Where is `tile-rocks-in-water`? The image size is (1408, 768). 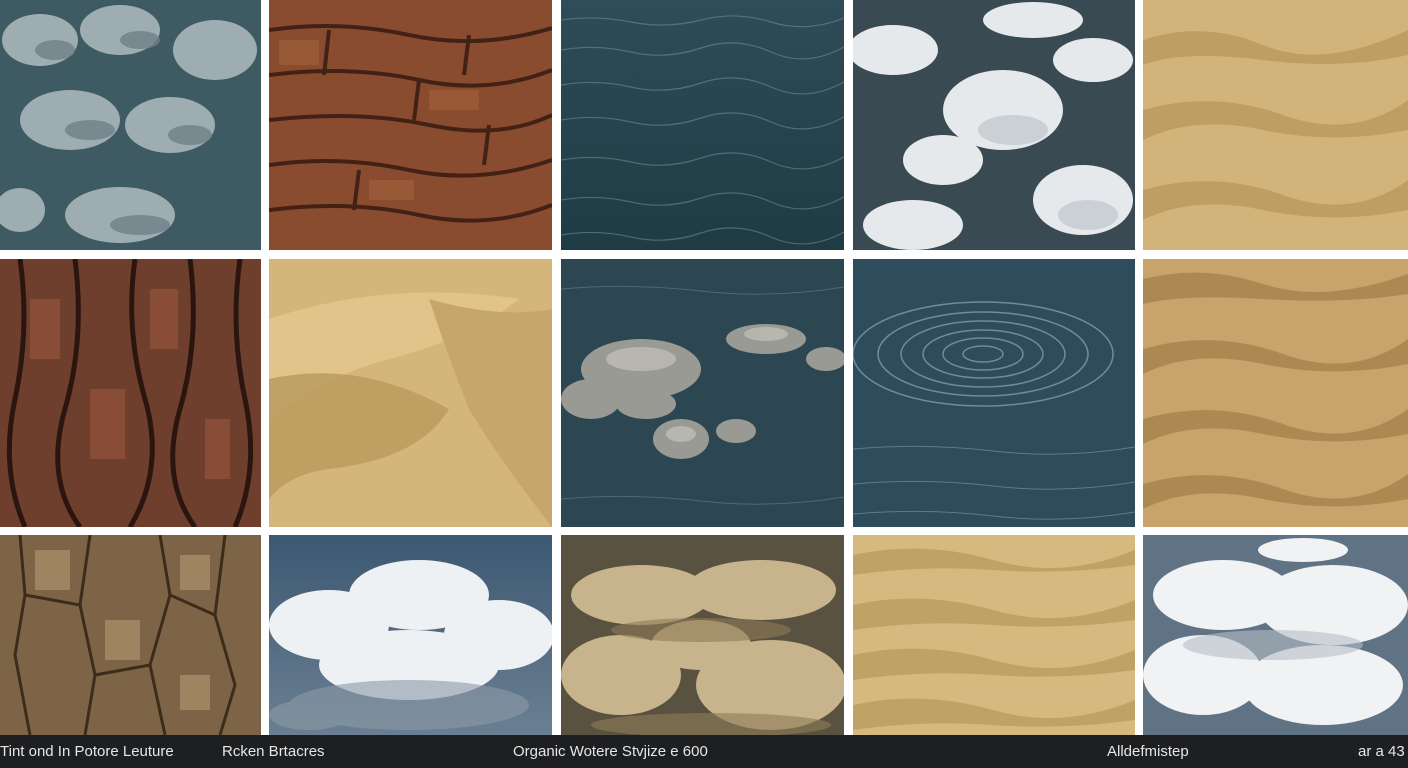
tile-rocks-in-water is located at coordinates (702, 393).